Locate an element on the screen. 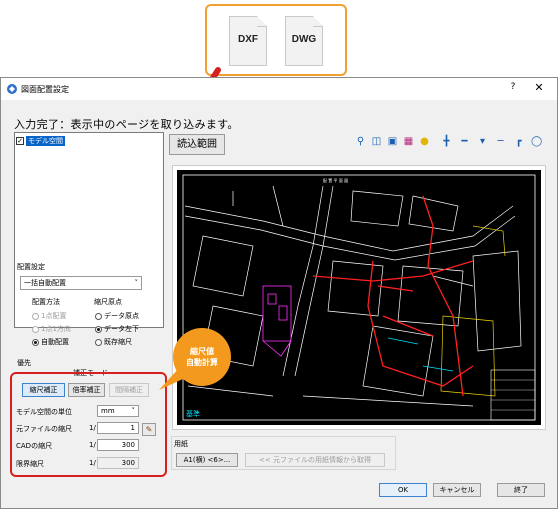 The width and height of the screenshot is (558, 509). chevron-down-icon: ˅ is located at coordinates (136, 283).